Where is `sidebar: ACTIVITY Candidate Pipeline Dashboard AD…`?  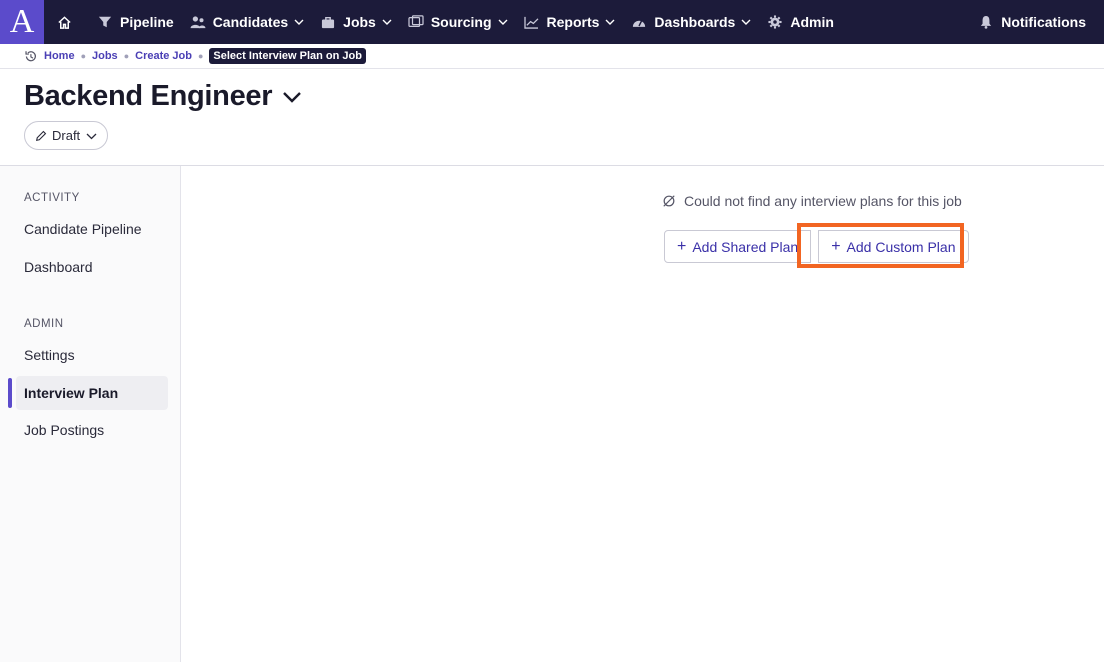
sidebar: ACTIVITY Candidate Pipeline Dashboard AD… is located at coordinates (90, 414).